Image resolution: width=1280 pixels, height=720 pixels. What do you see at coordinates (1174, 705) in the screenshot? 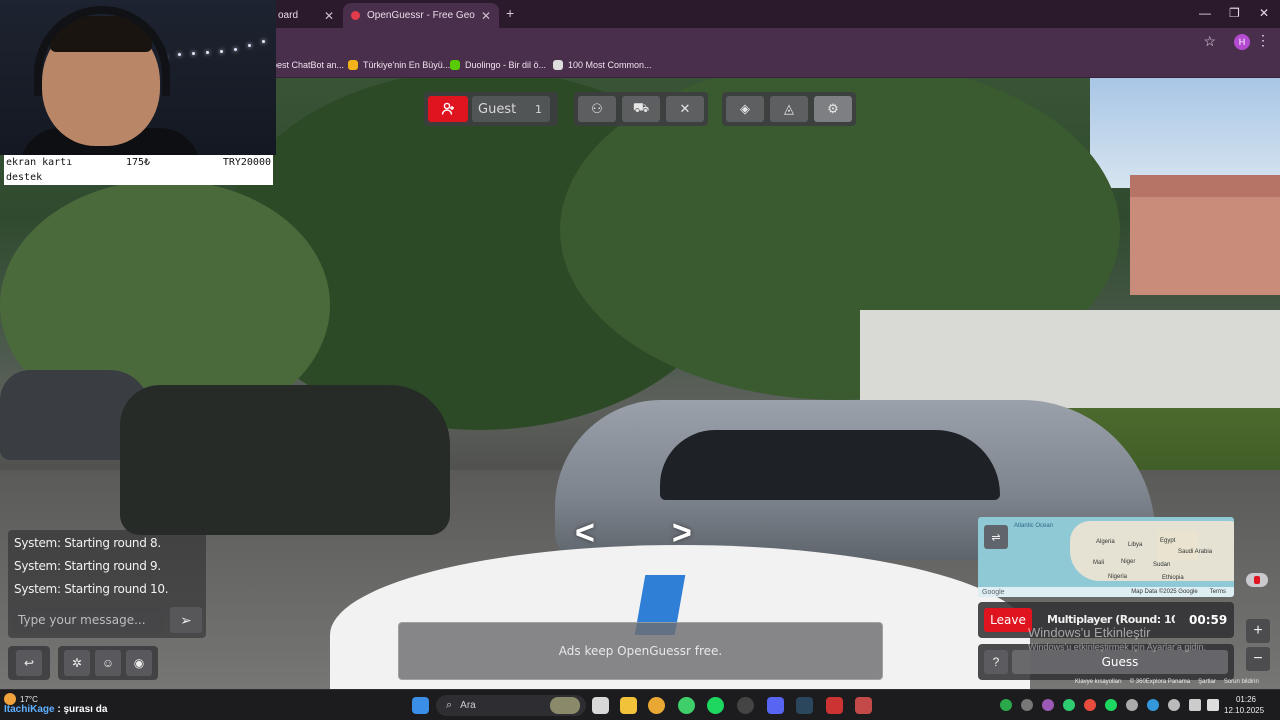
I see `microphone-icon` at bounding box center [1174, 705].